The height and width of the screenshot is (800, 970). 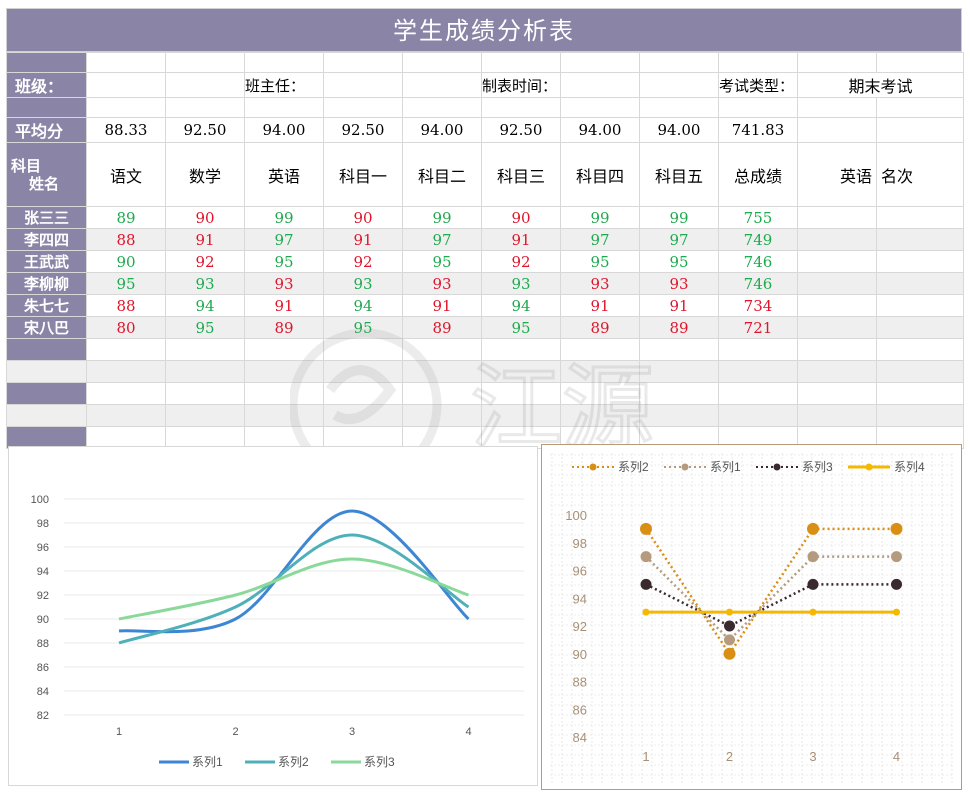 I want to click on total-score-cell: 755, so click(x=758, y=217).